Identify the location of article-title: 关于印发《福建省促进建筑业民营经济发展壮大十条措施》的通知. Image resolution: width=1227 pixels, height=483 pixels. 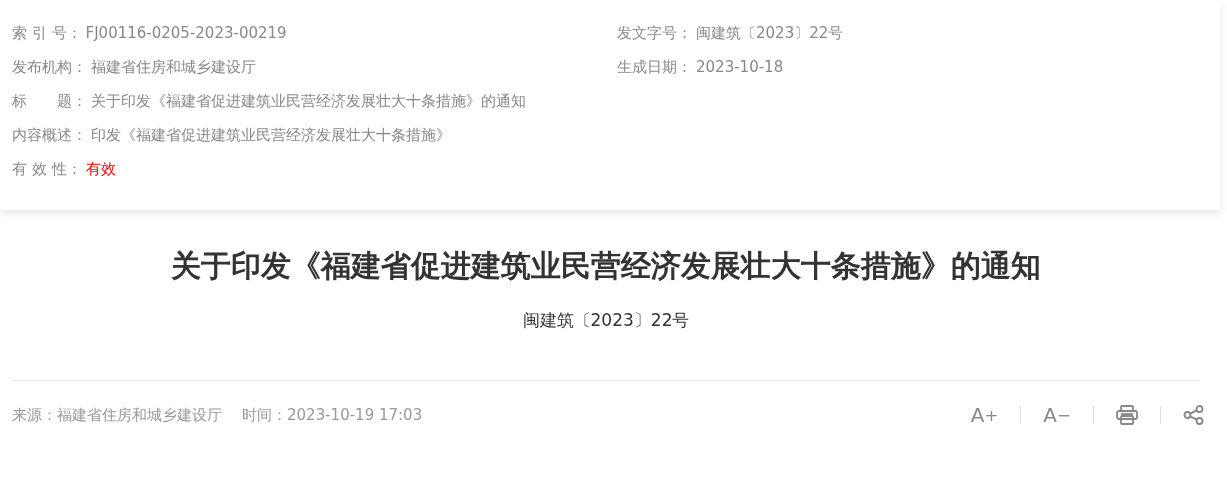
(606, 266).